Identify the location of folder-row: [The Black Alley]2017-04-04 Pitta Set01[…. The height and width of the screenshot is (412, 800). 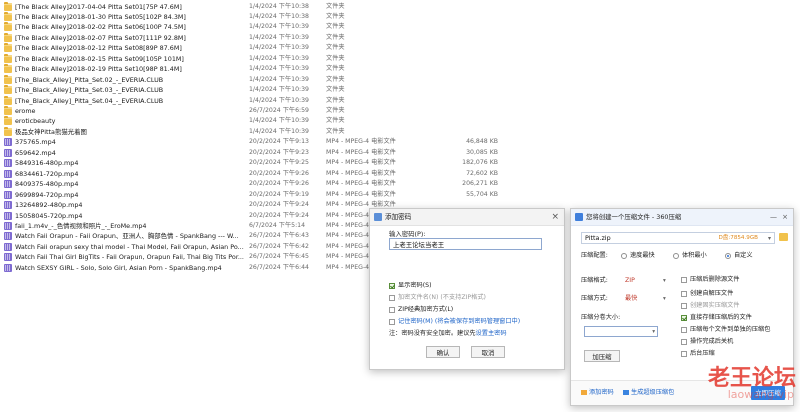
(270, 6).